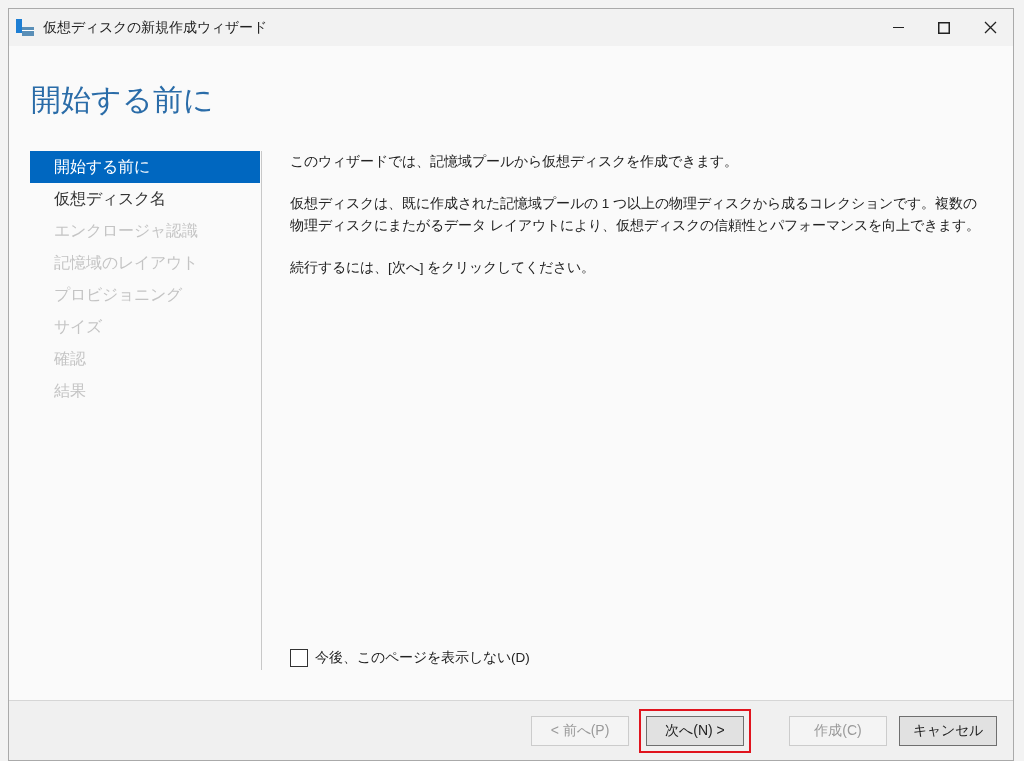 The image size is (1024, 761). Describe the element at coordinates (639, 657) in the screenshot. I see `dont-show-again-checkbox: 今後、このページを表示しない(D)` at that location.